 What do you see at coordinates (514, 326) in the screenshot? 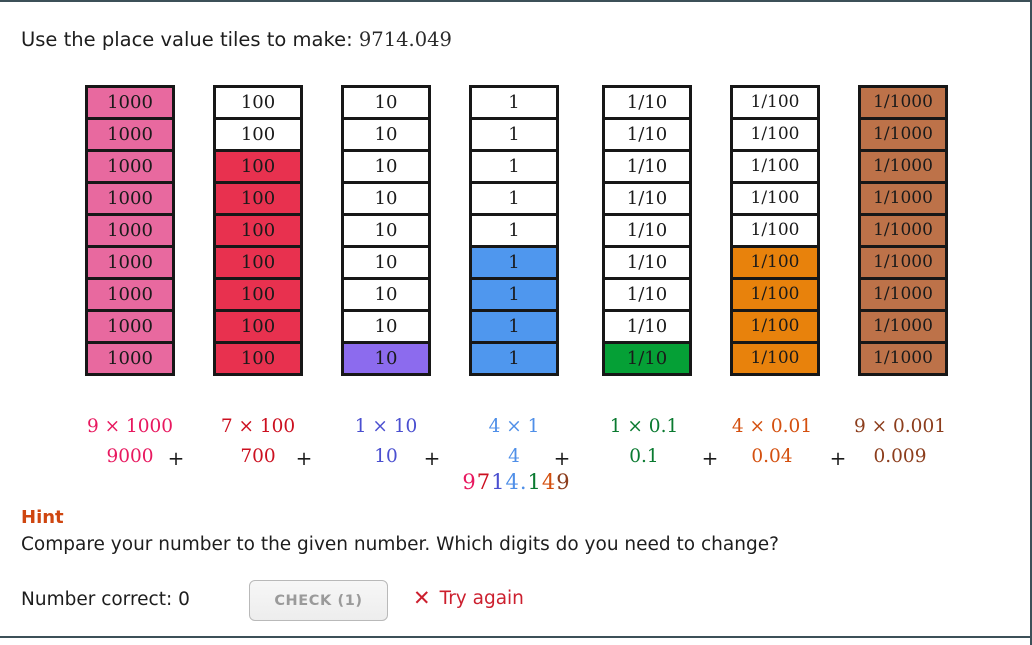
I see `tile-ones-8: 1` at bounding box center [514, 326].